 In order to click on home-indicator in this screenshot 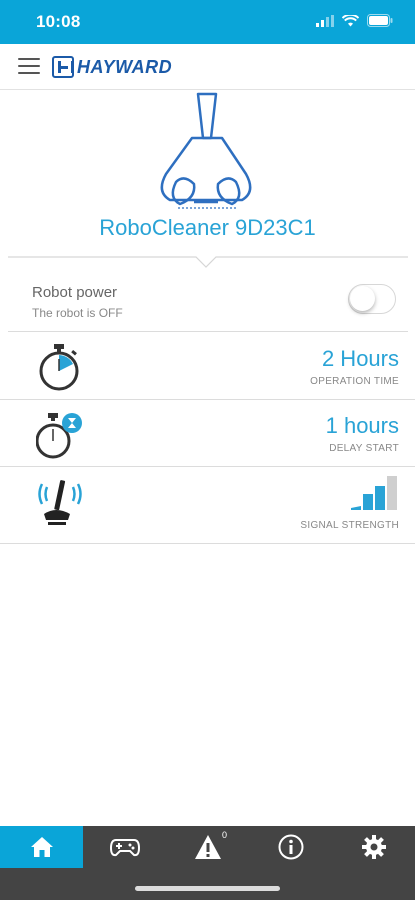, I will do `click(207, 888)`.